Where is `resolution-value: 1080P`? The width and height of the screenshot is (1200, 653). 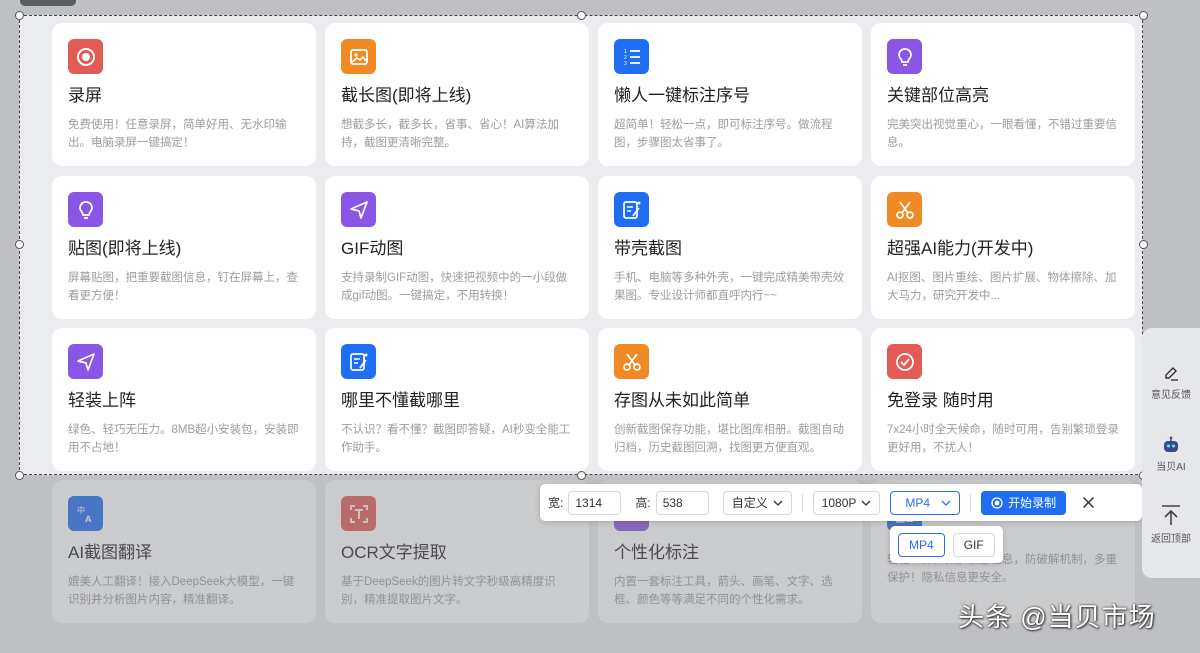 resolution-value: 1080P is located at coordinates (839, 502).